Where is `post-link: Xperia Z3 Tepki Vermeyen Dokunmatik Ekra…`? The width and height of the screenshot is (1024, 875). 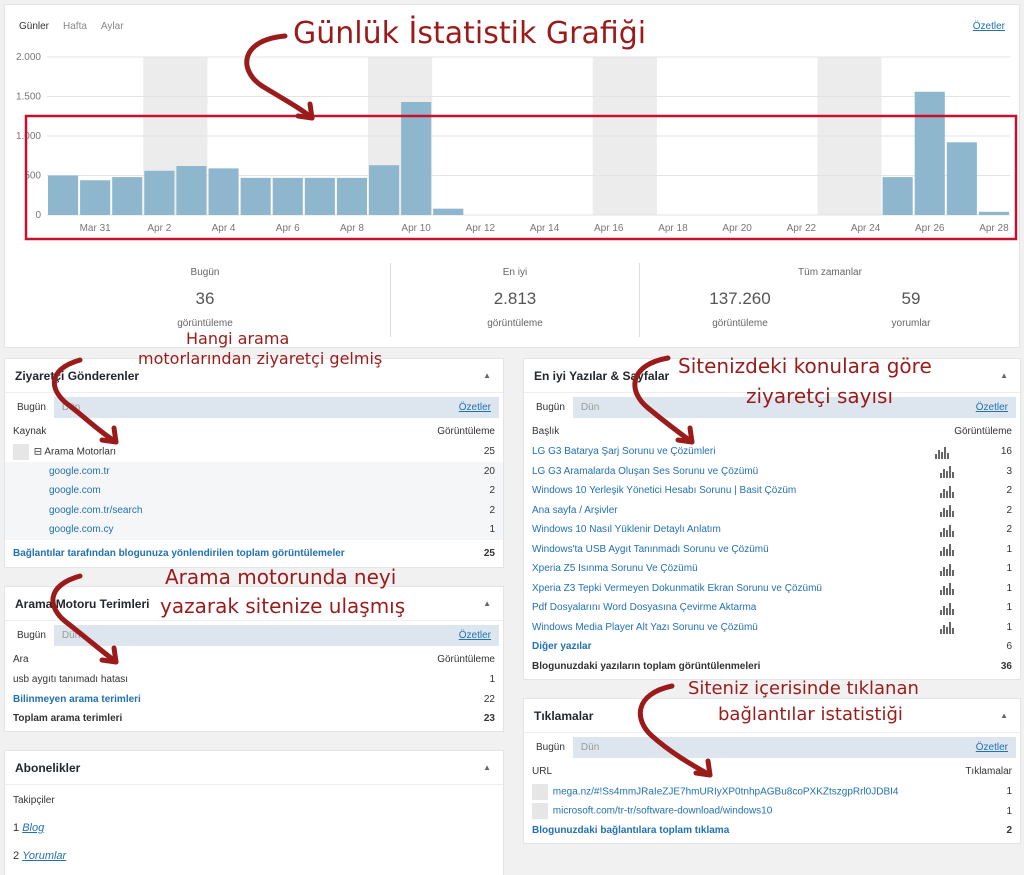
post-link: Xperia Z3 Tepki Vermeyen Dokunmatik Ekra… is located at coordinates (677, 588).